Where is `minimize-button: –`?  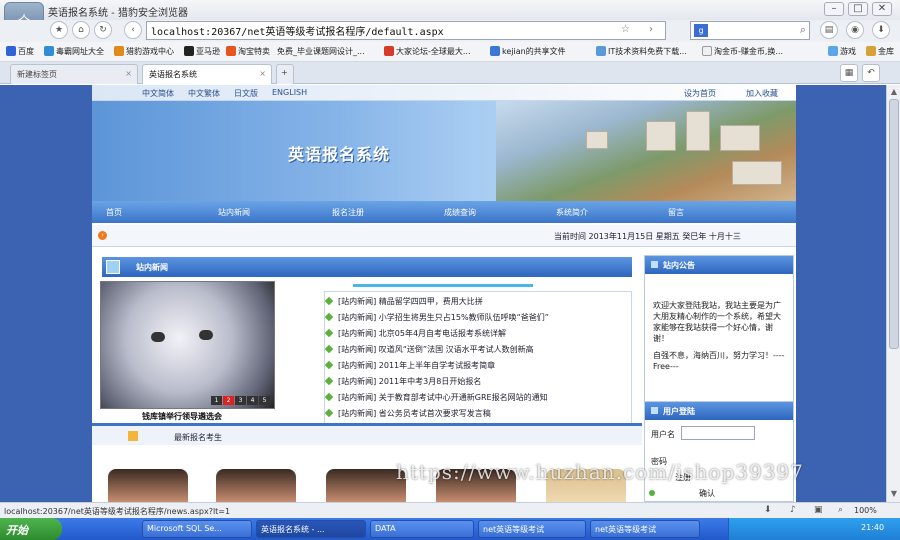 minimize-button: – is located at coordinates (834, 9).